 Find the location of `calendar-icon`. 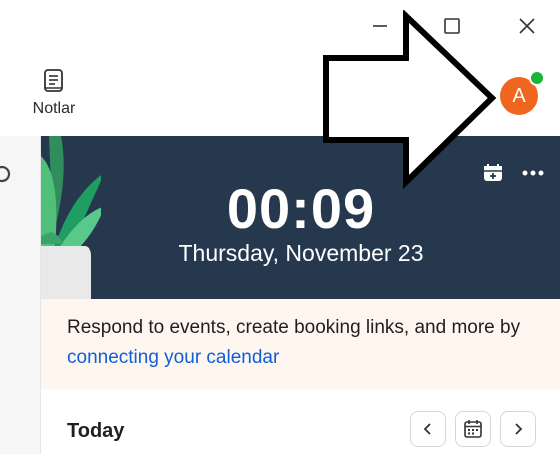

calendar-icon is located at coordinates (473, 429).